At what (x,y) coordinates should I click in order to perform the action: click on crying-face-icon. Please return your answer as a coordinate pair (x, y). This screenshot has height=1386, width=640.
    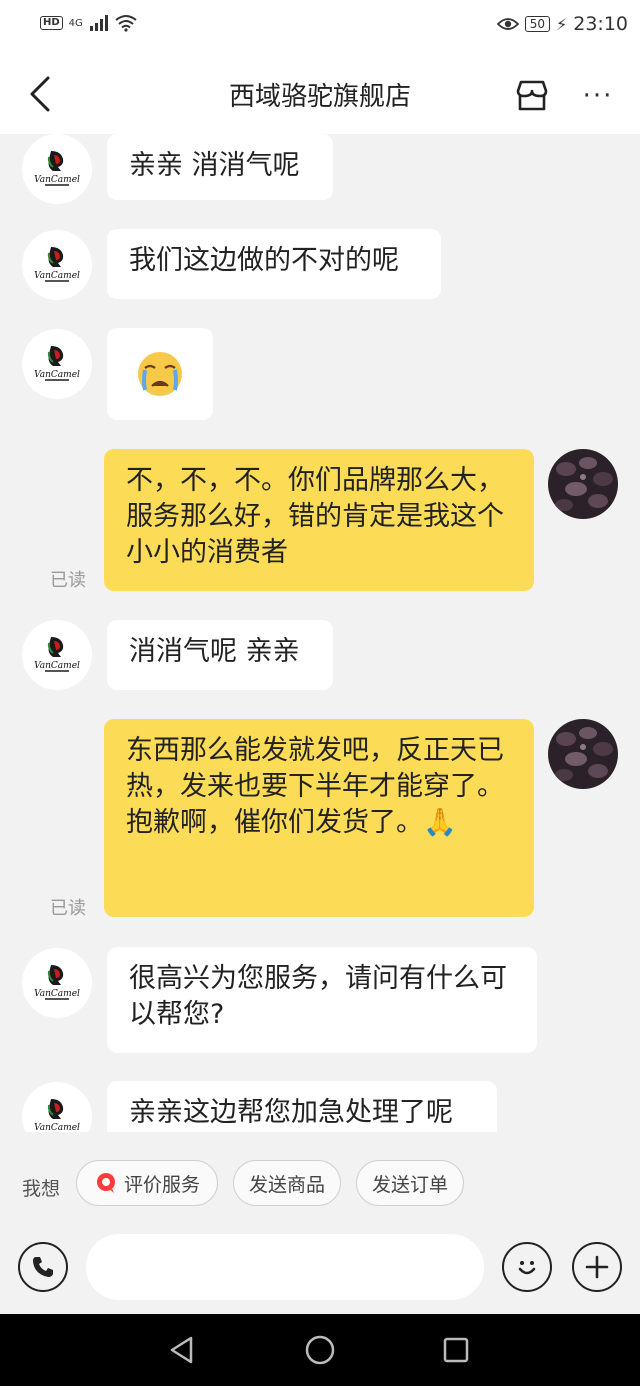
    Looking at the image, I should click on (160, 374).